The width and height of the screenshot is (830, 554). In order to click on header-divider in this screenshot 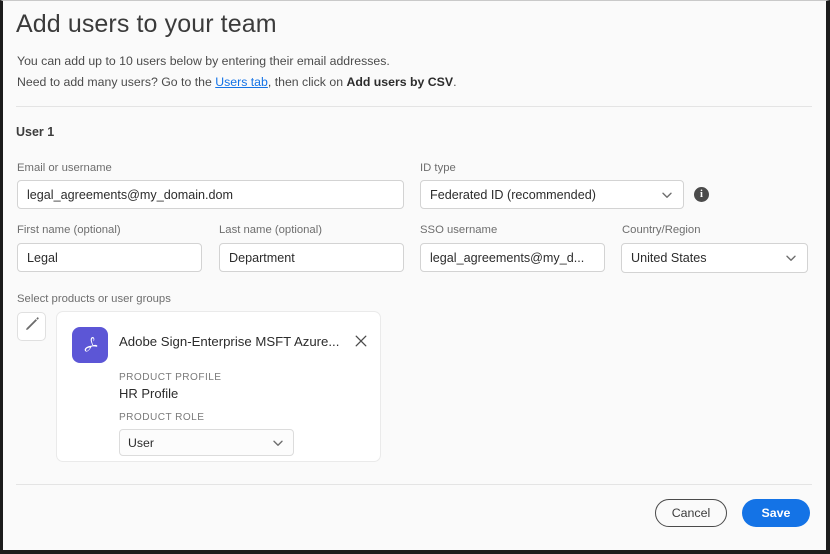, I will do `click(414, 106)`.